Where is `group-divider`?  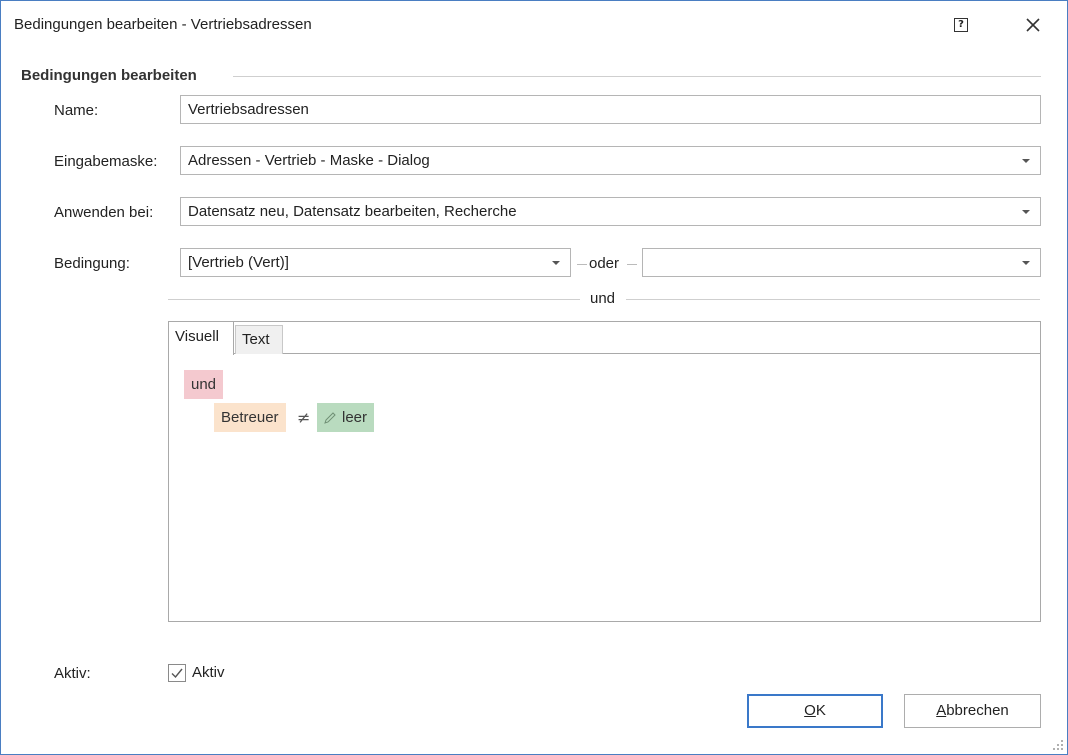 group-divider is located at coordinates (637, 76).